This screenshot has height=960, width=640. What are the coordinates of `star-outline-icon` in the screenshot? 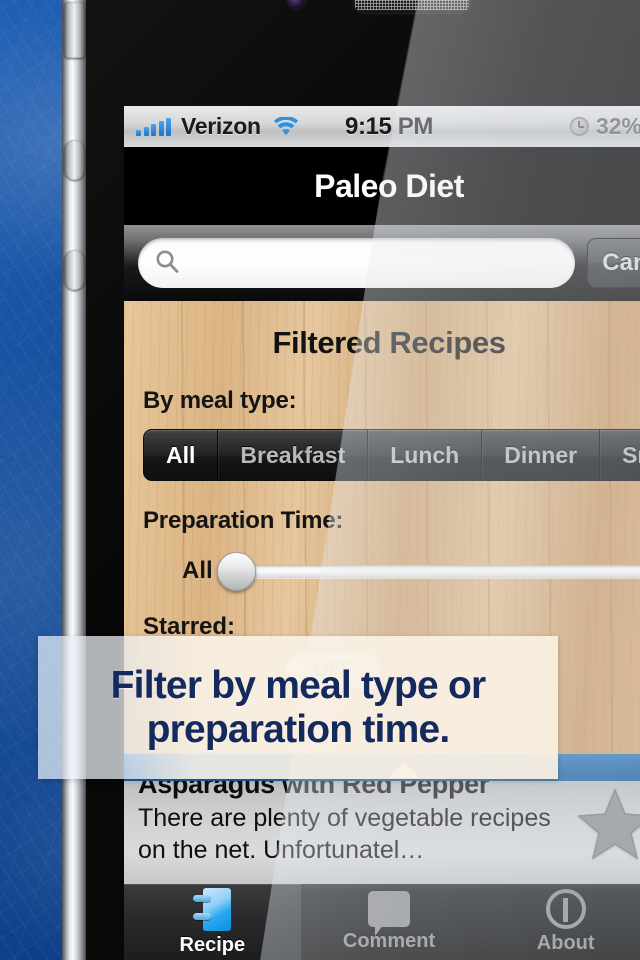 It's located at (608, 823).